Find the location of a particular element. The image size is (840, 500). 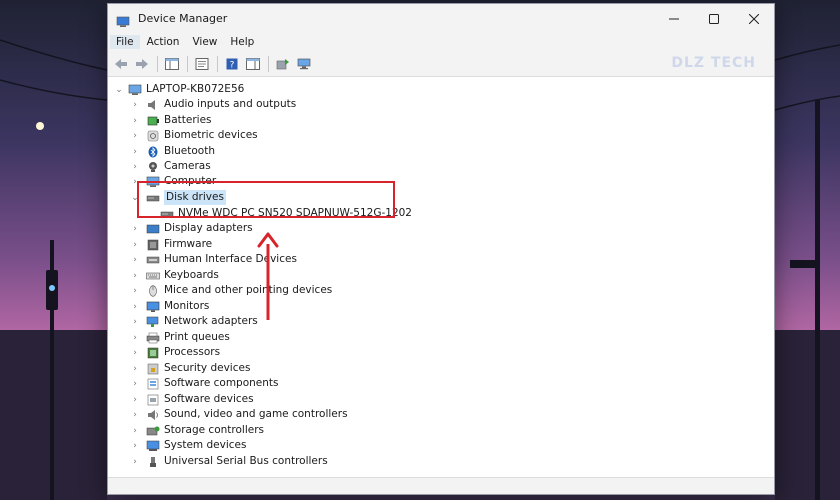

tree-item-system: › System devices is located at coordinates (188, 445).